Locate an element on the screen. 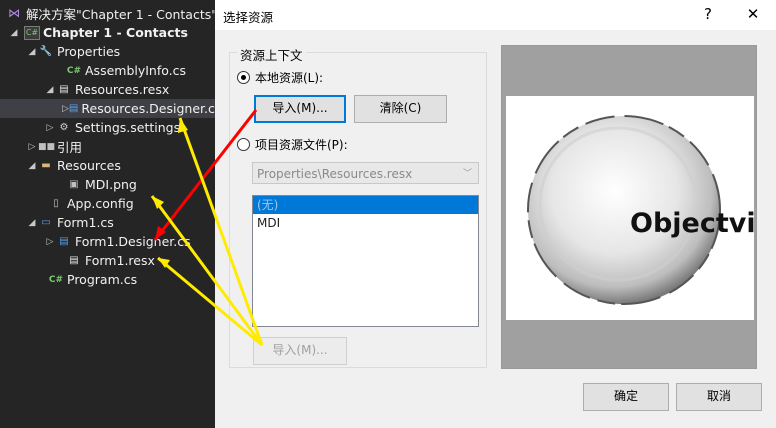 The width and height of the screenshot is (776, 428). list-item: (无) is located at coordinates (365, 205).